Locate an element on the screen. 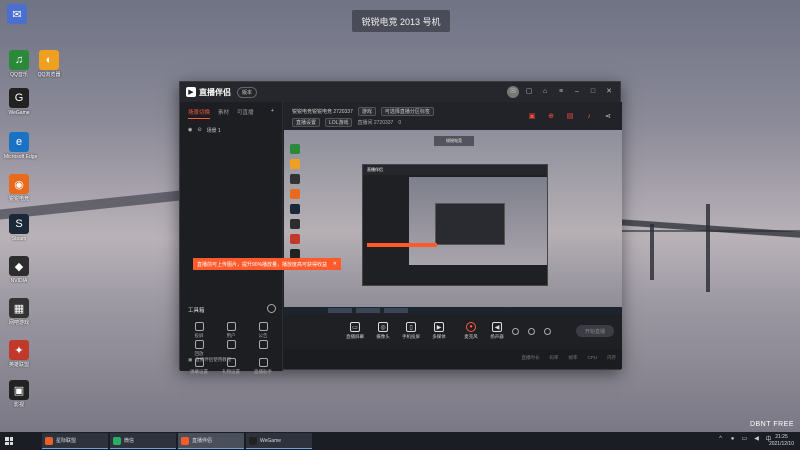 Image resolution: width=800 pixels, height=450 pixels. taskbar-item: 星际联盟 is located at coordinates (75, 441).